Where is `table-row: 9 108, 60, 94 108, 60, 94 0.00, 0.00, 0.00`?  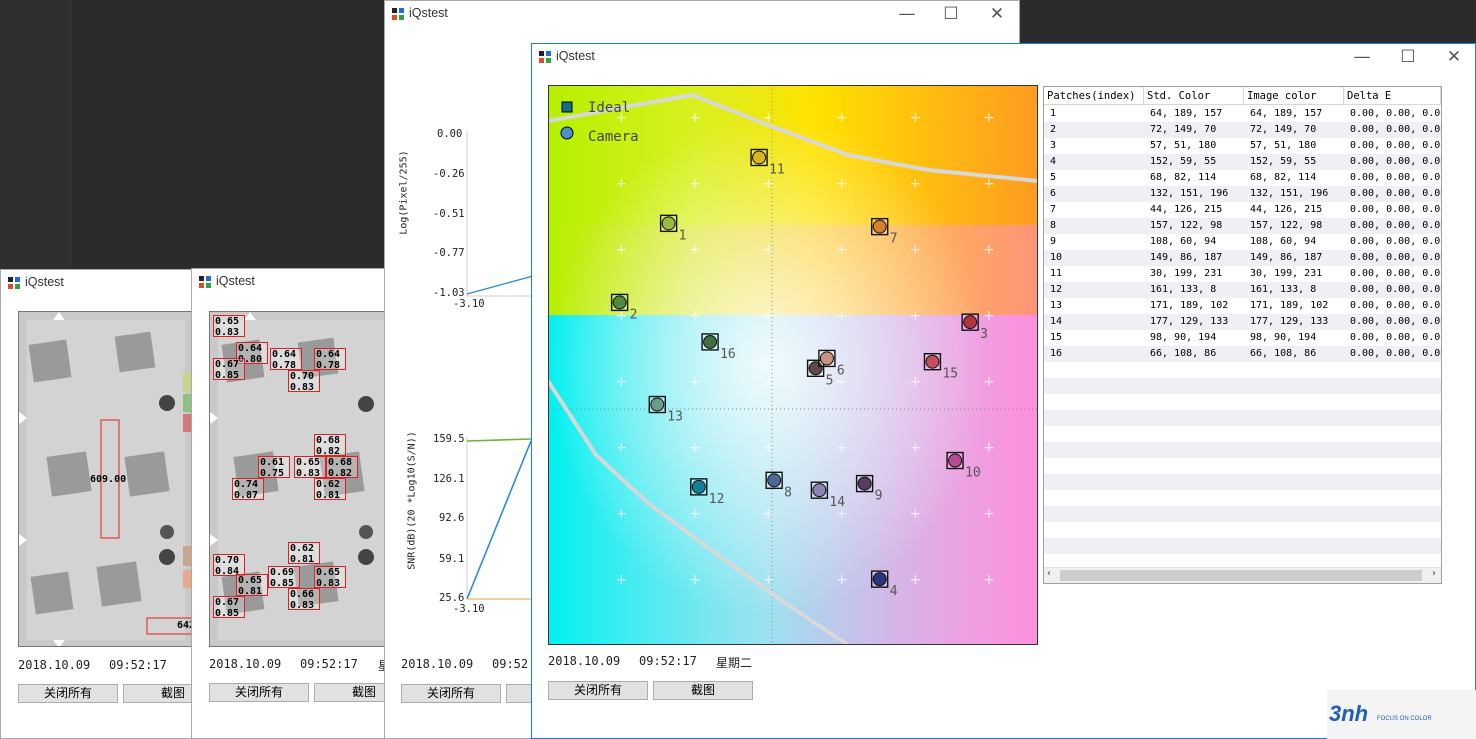
table-row: 9 108, 60, 94 108, 60, 94 0.00, 0.00, 0.00 is located at coordinates (1242, 242).